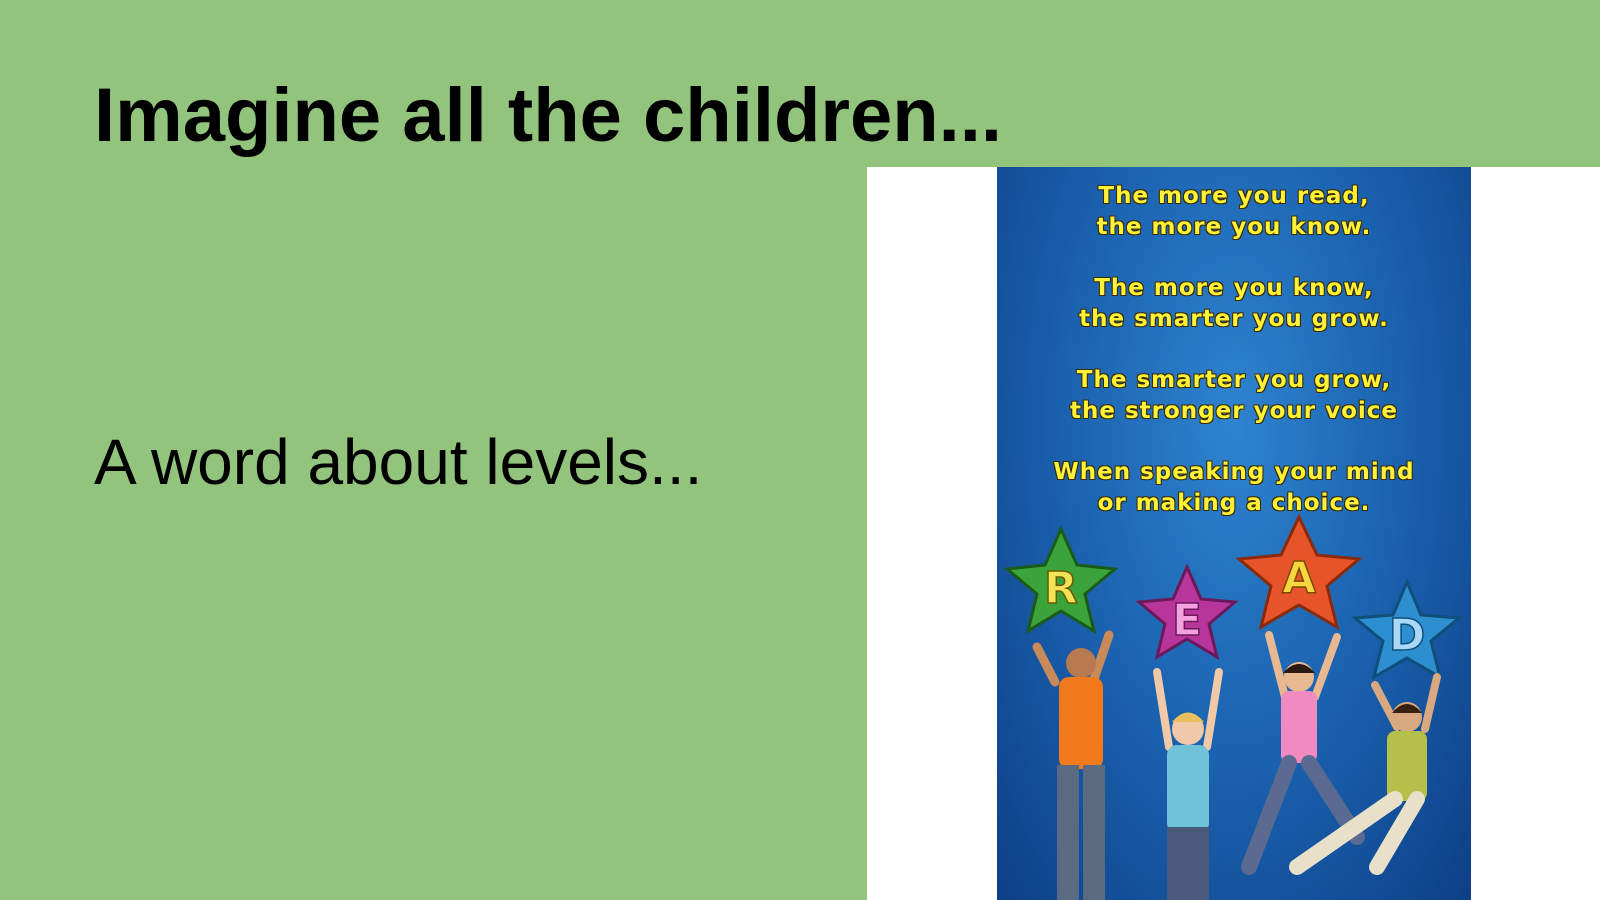  I want to click on poster-stanza: The more you read, the more you know., so click(1234, 212).